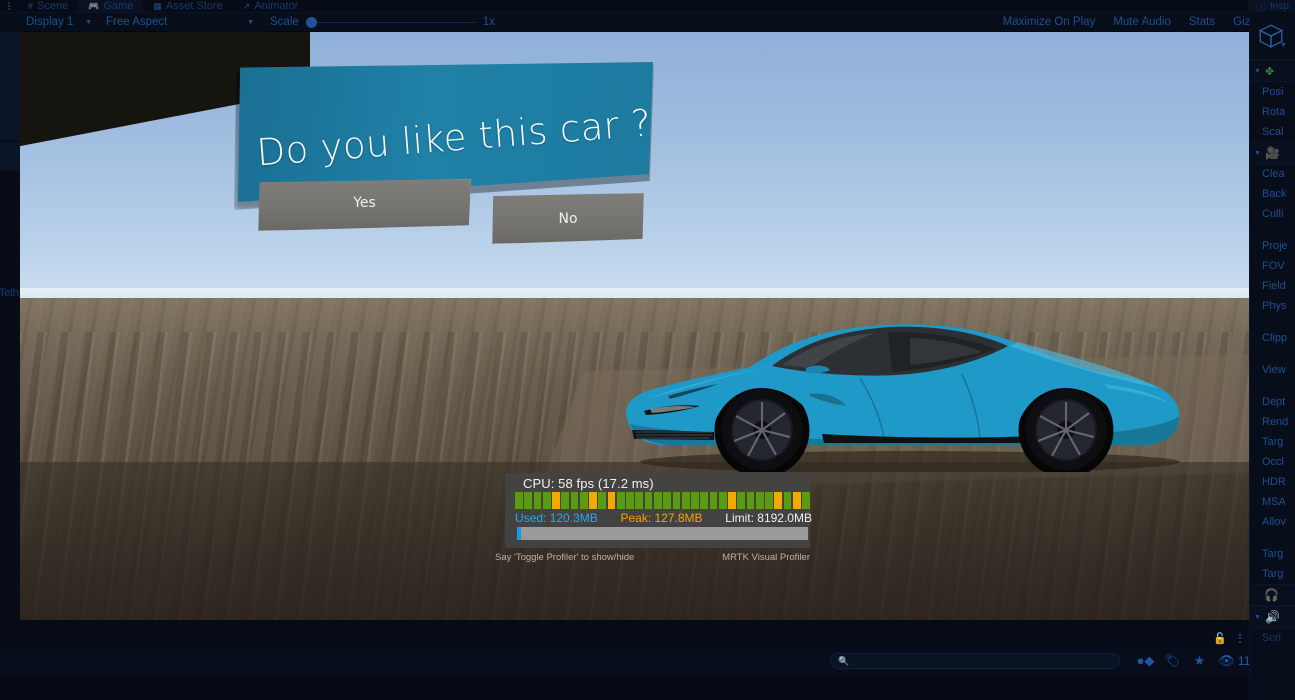 The width and height of the screenshot is (1295, 700). Describe the element at coordinates (1272, 174) in the screenshot. I see `inspector-row-clear-flags: Clea` at that location.